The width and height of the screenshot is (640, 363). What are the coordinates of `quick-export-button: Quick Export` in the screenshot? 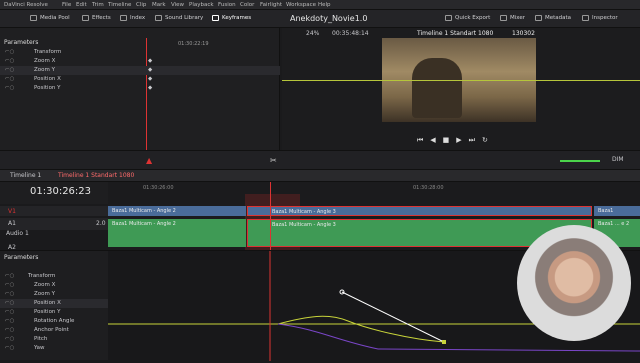 It's located at (467, 18).